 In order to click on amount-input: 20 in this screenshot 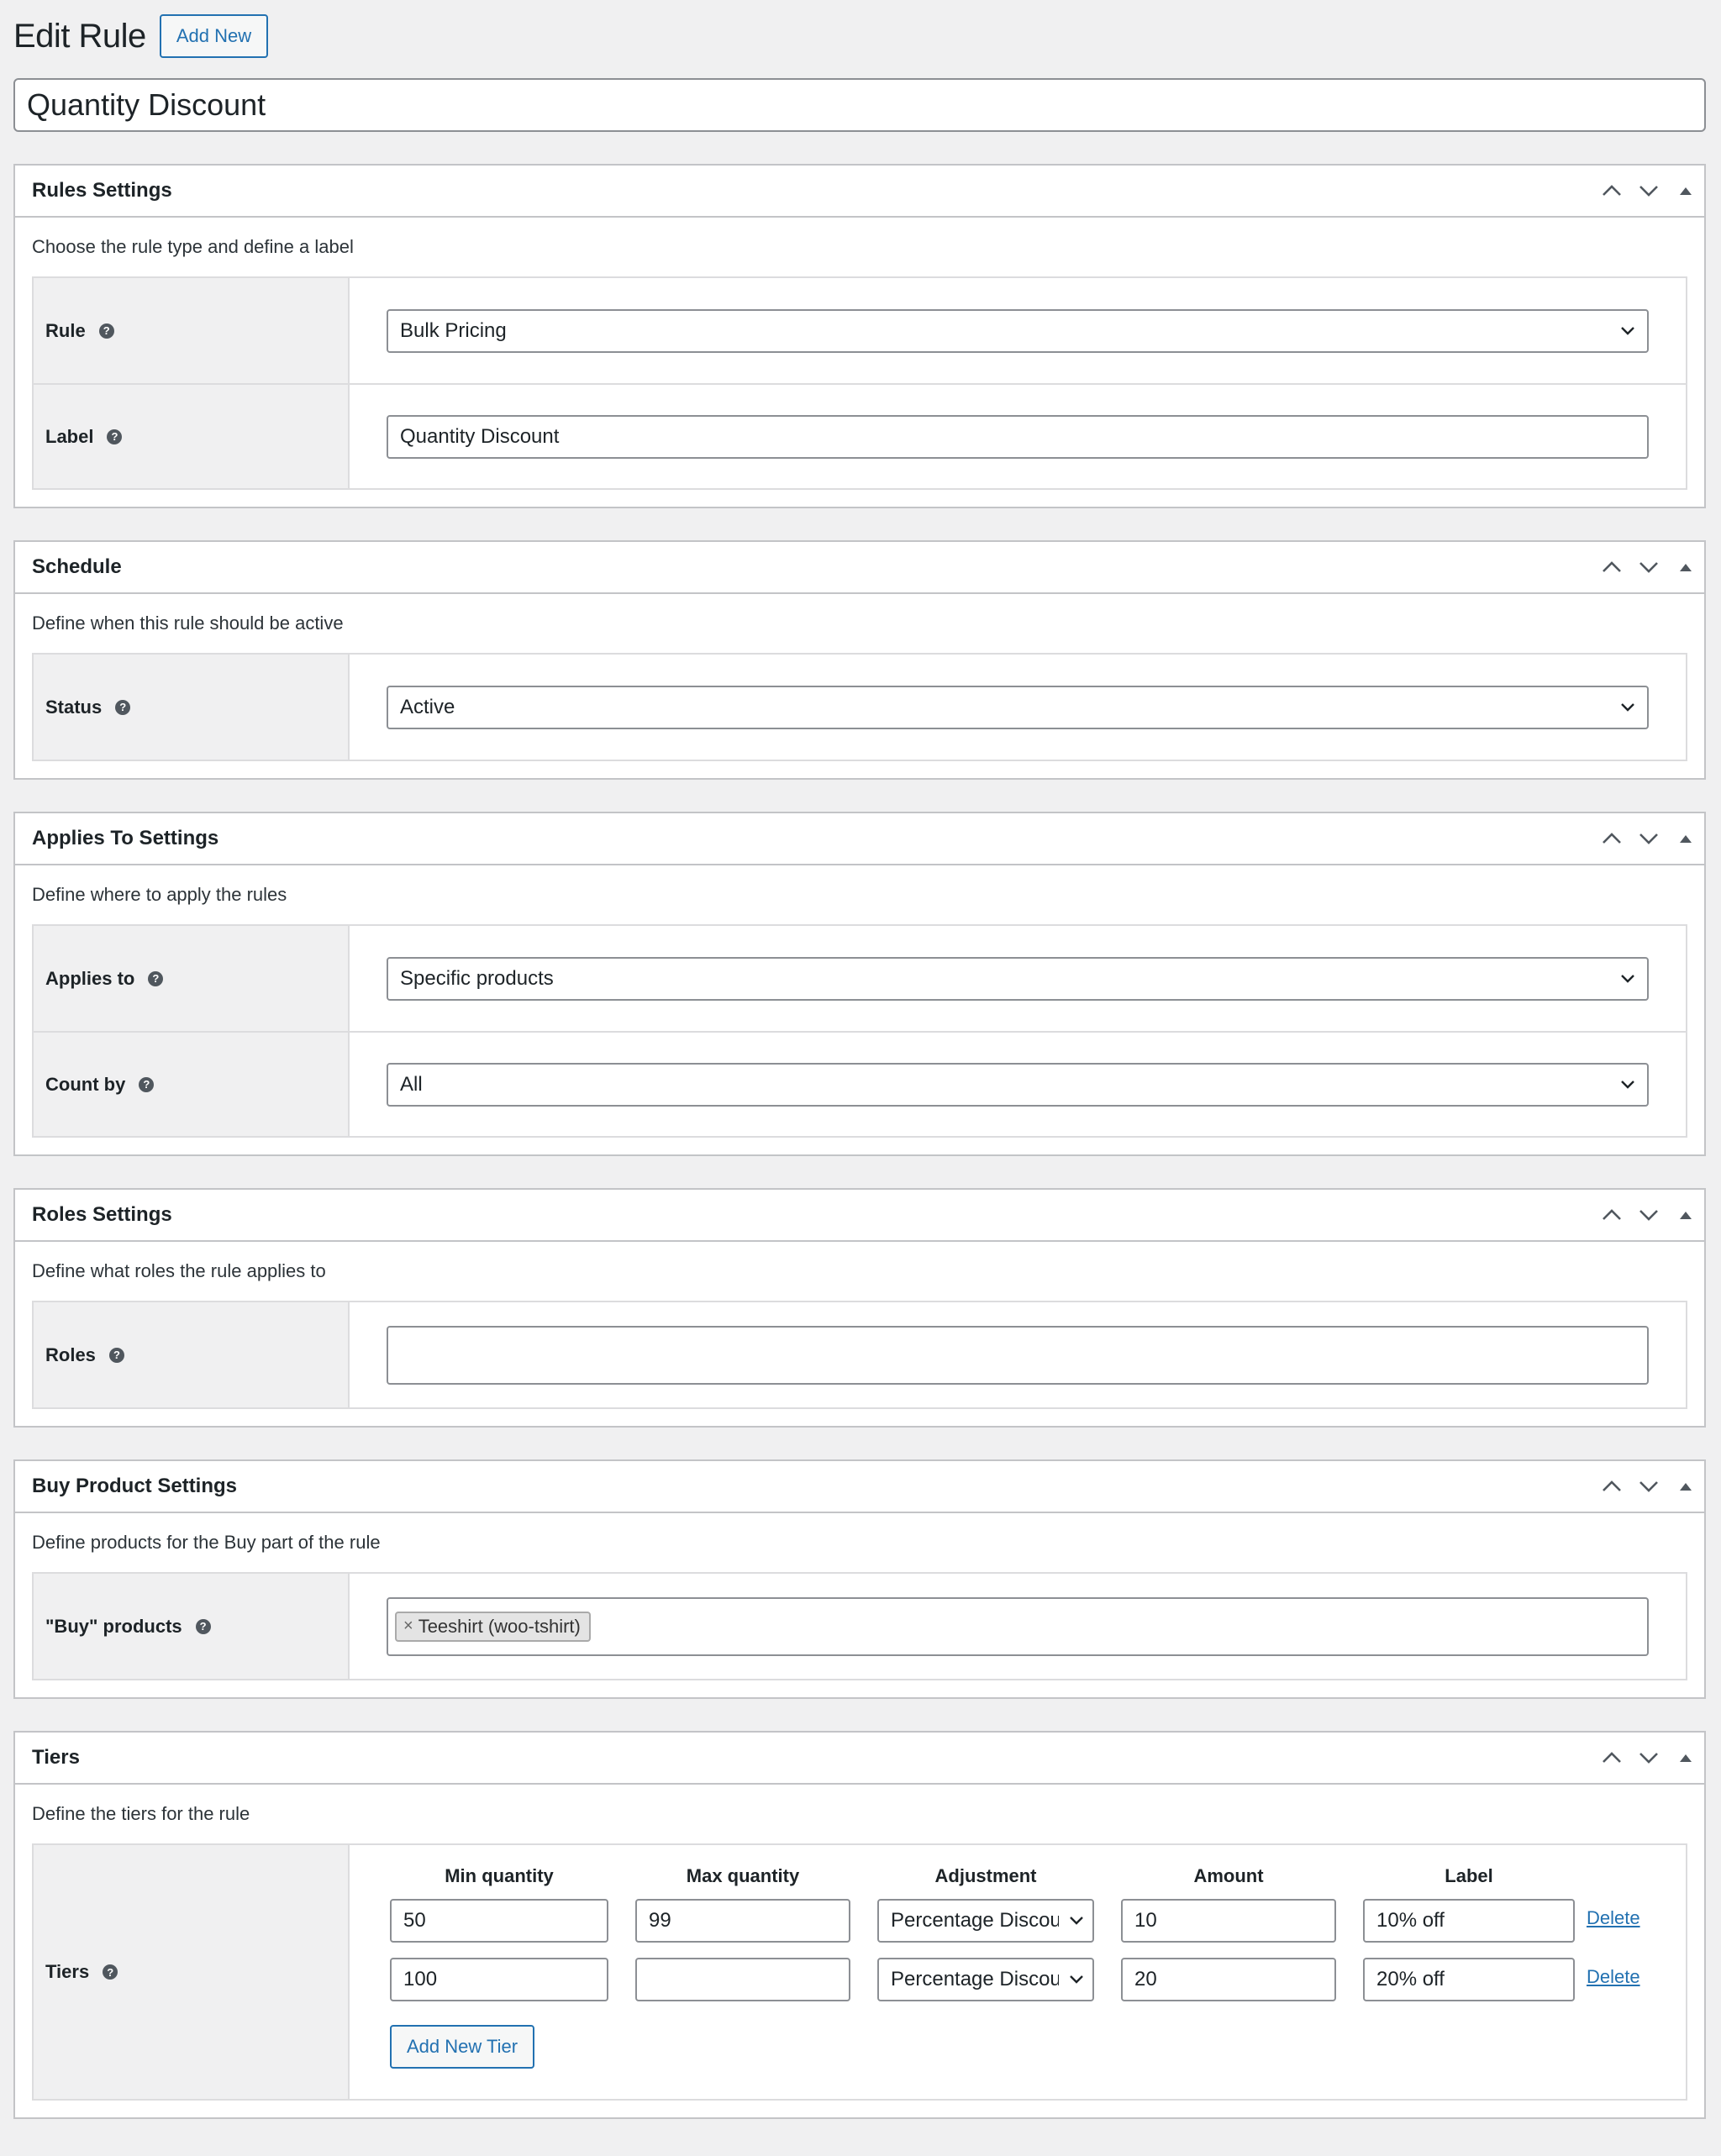, I will do `click(1228, 1979)`.